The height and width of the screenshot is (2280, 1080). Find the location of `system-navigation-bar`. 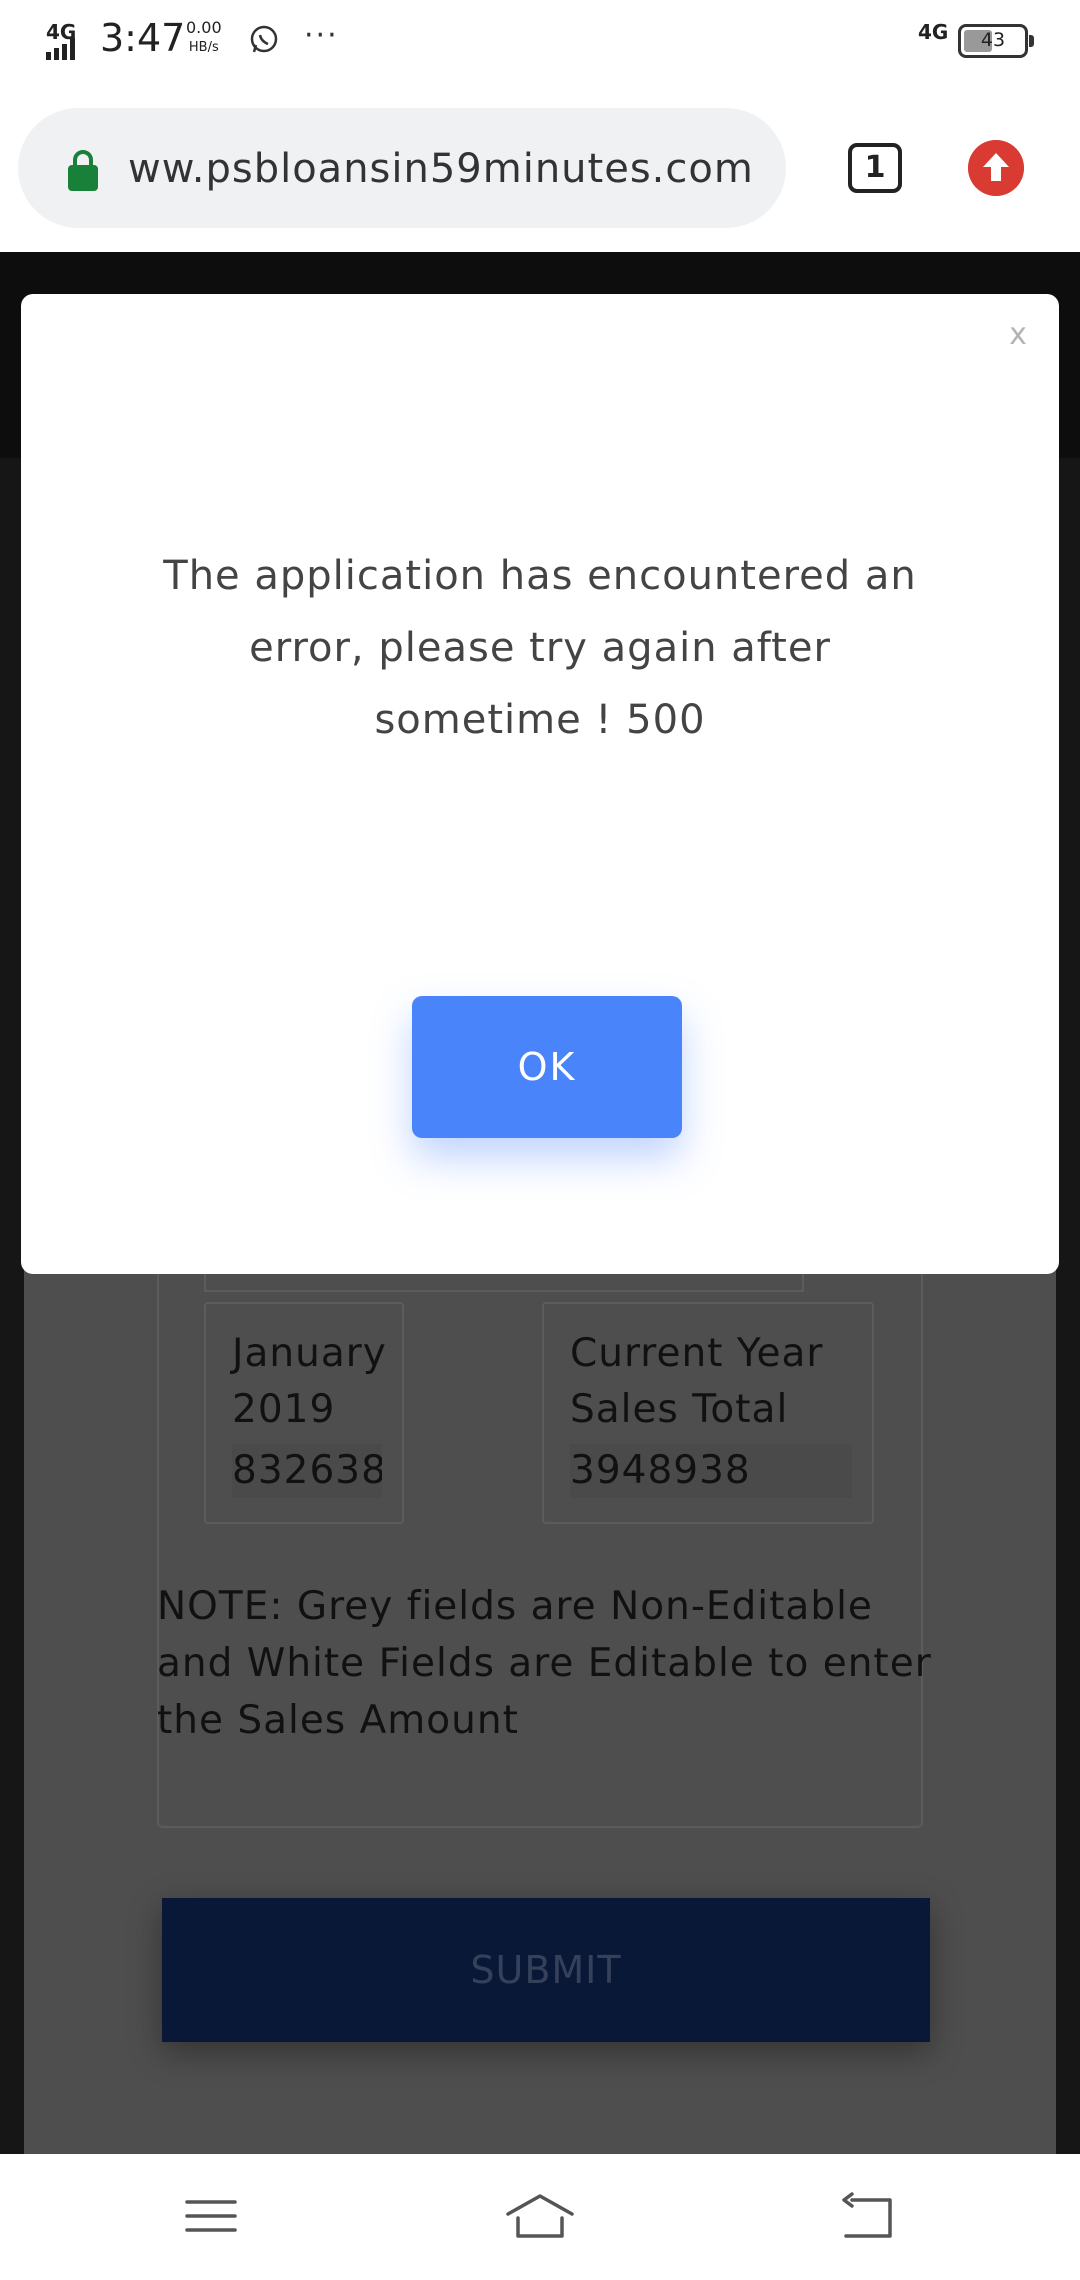

system-navigation-bar is located at coordinates (540, 2217).